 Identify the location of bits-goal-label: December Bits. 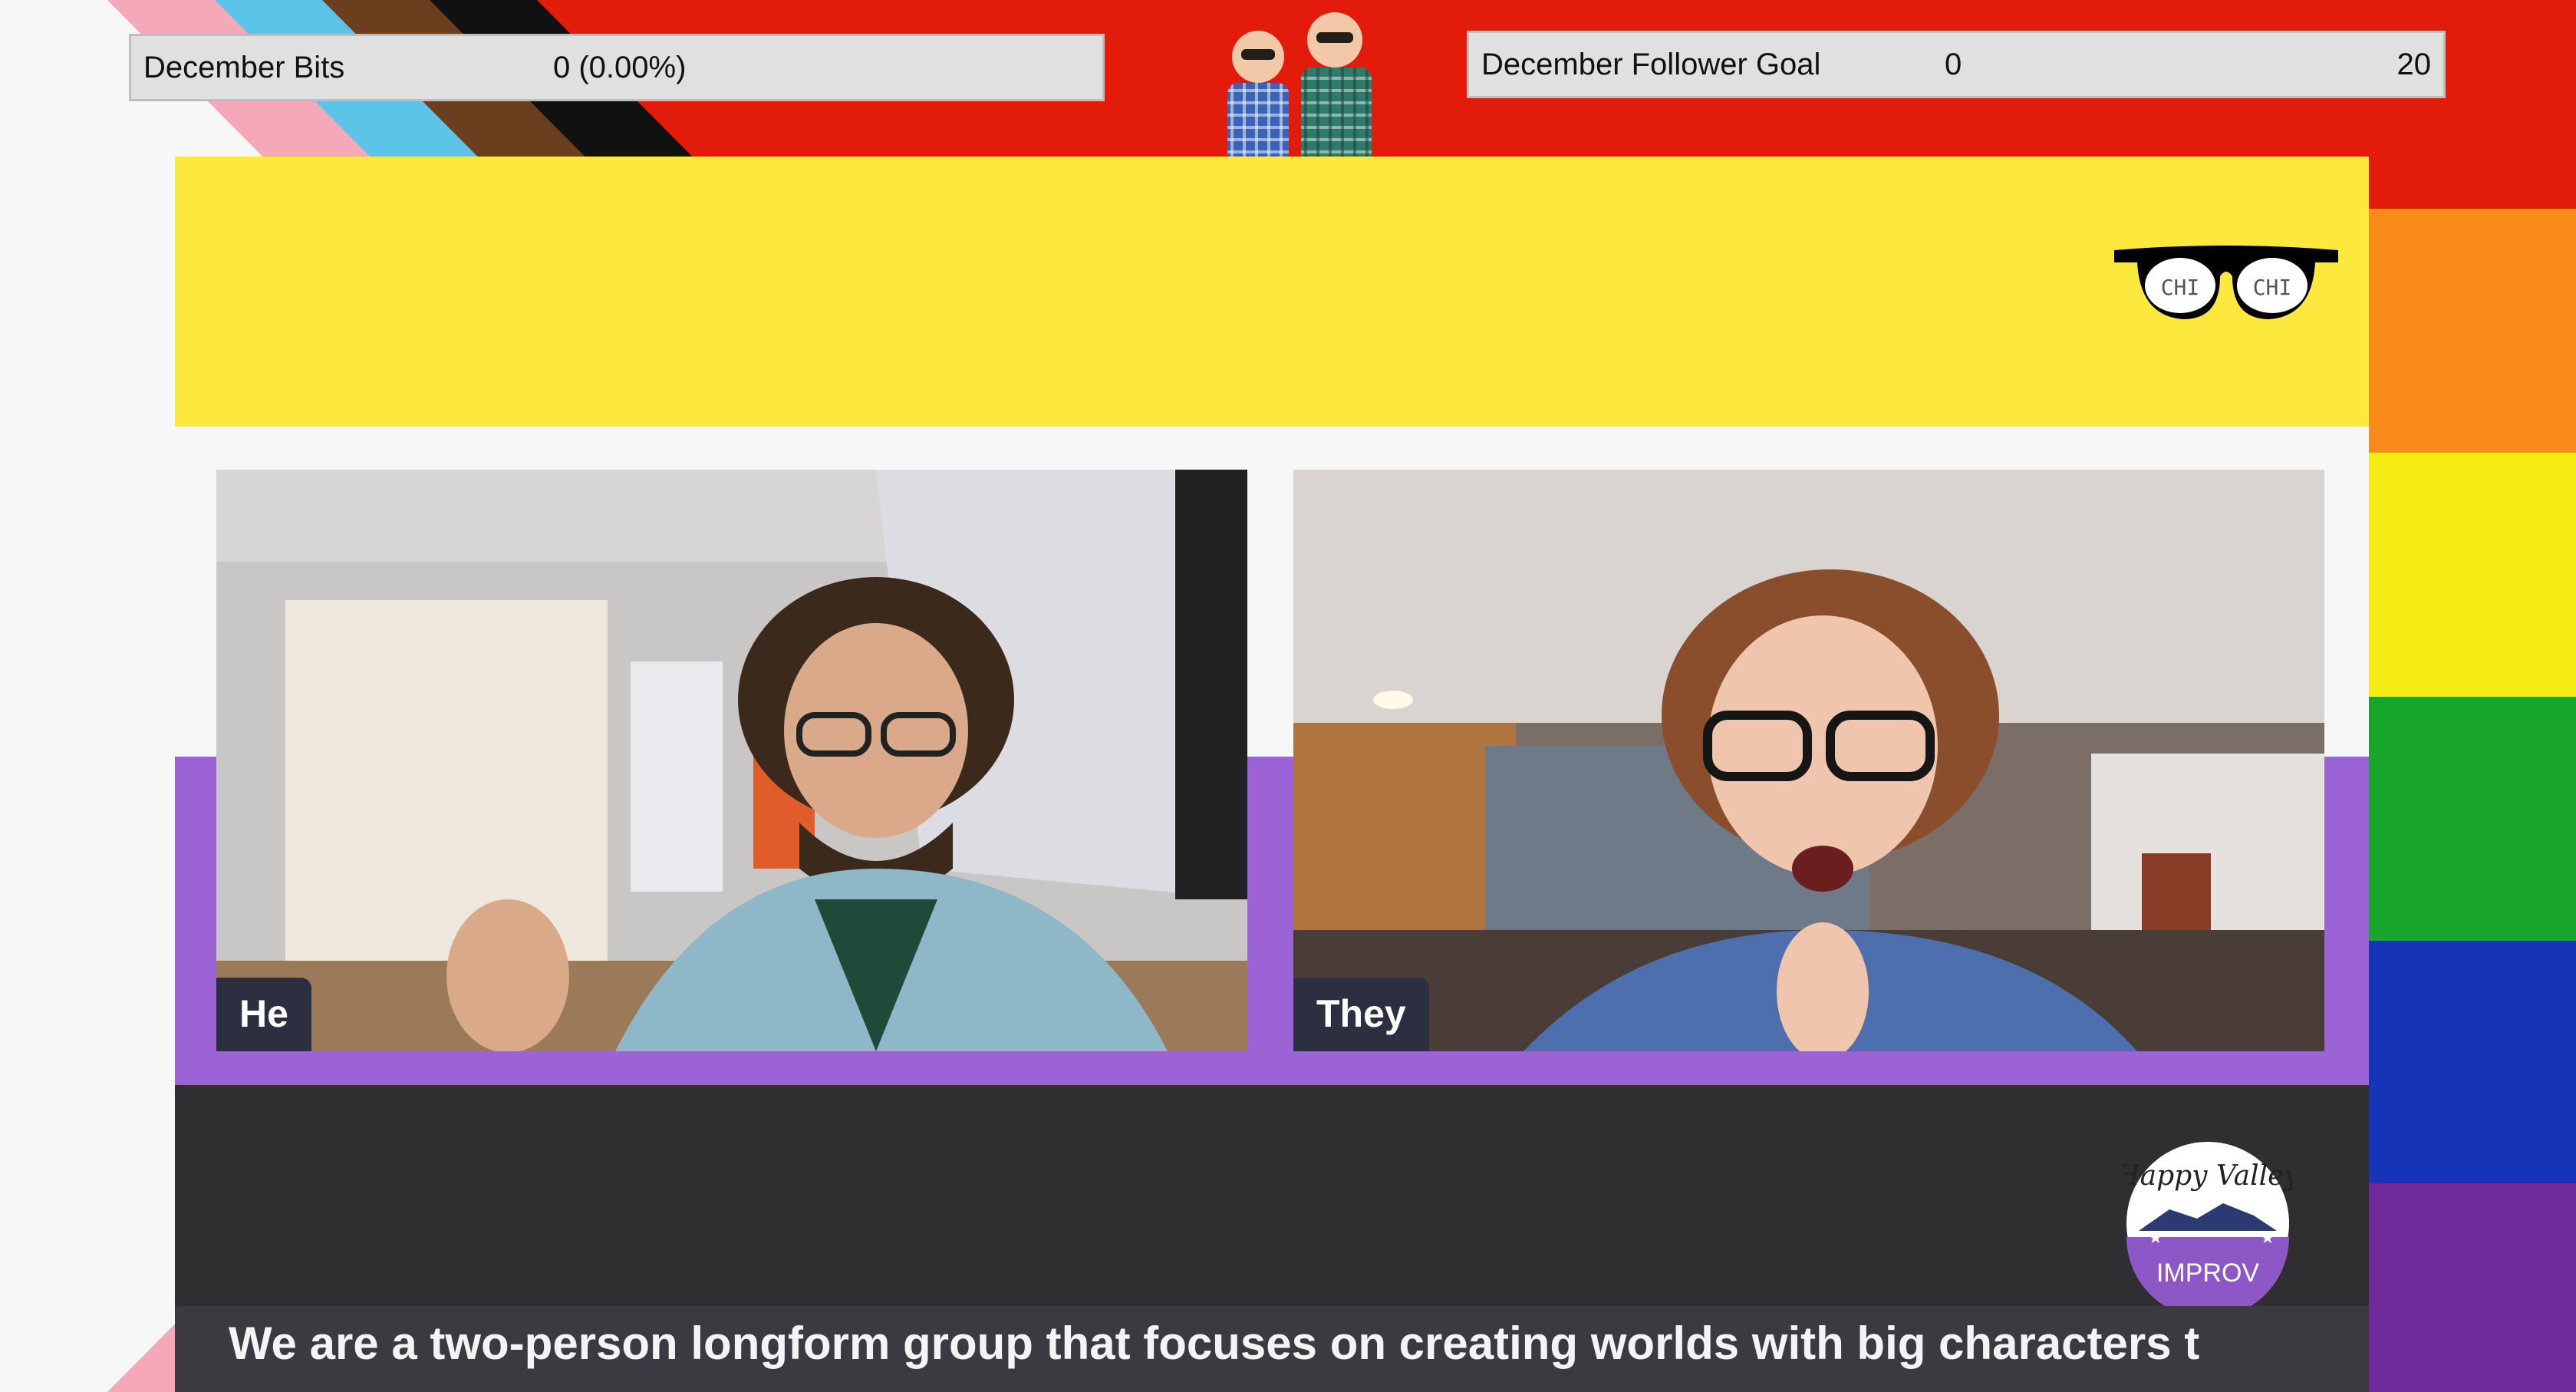
(244, 67).